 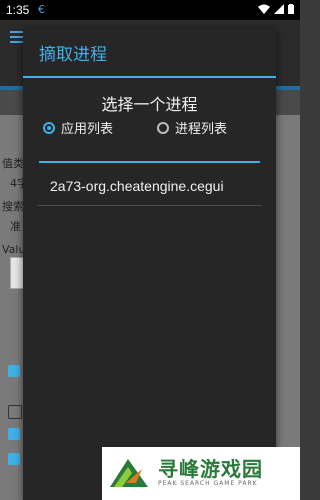 What do you see at coordinates (137, 186) in the screenshot?
I see `process-name: 2a73-org.cheatengine.cegui` at bounding box center [137, 186].